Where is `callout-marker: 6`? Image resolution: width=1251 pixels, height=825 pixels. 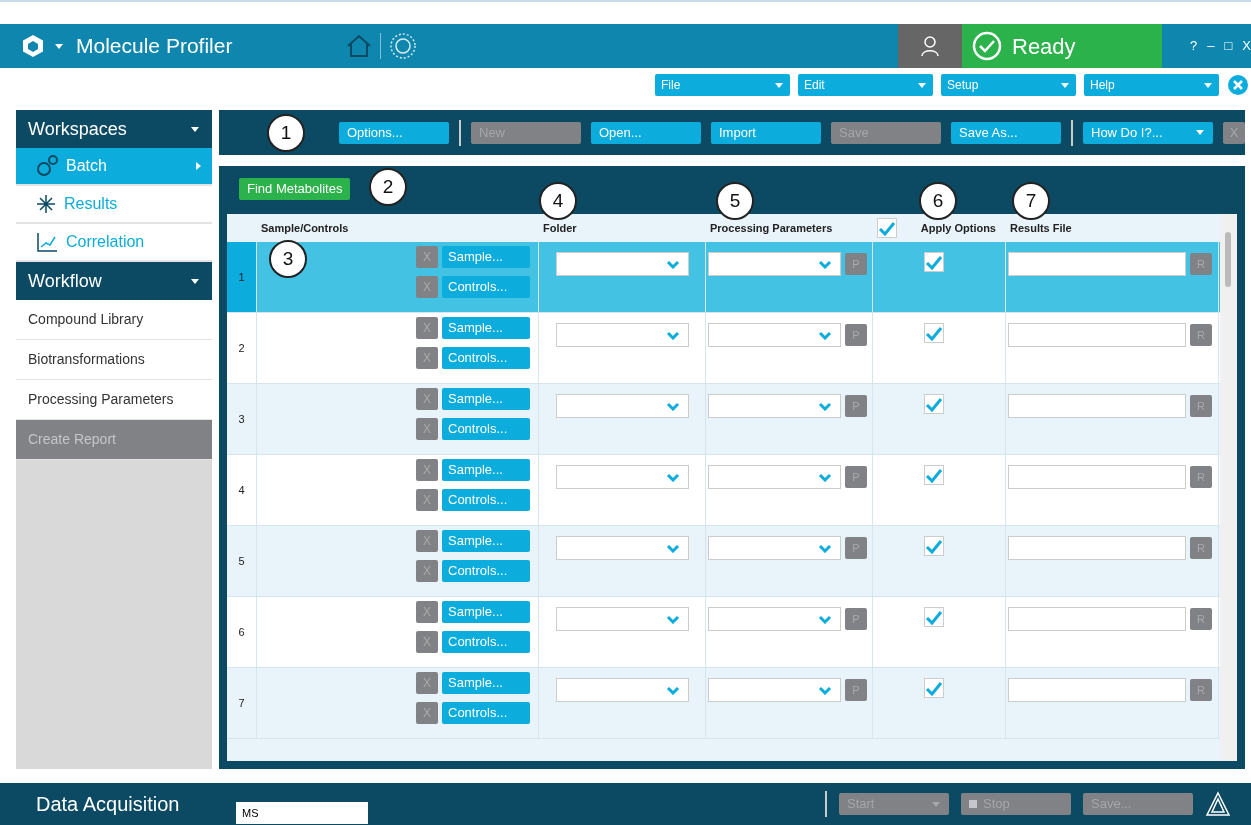 callout-marker: 6 is located at coordinates (938, 201).